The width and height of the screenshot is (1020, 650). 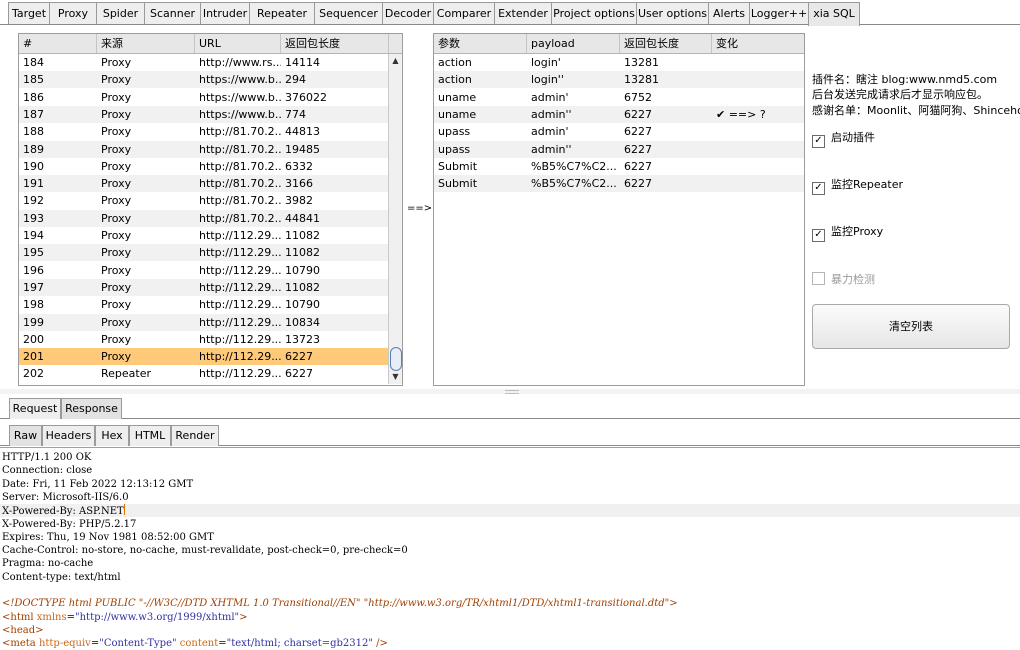 I want to click on monitor-proxy-label: 监控Proxy, so click(x=857, y=231).